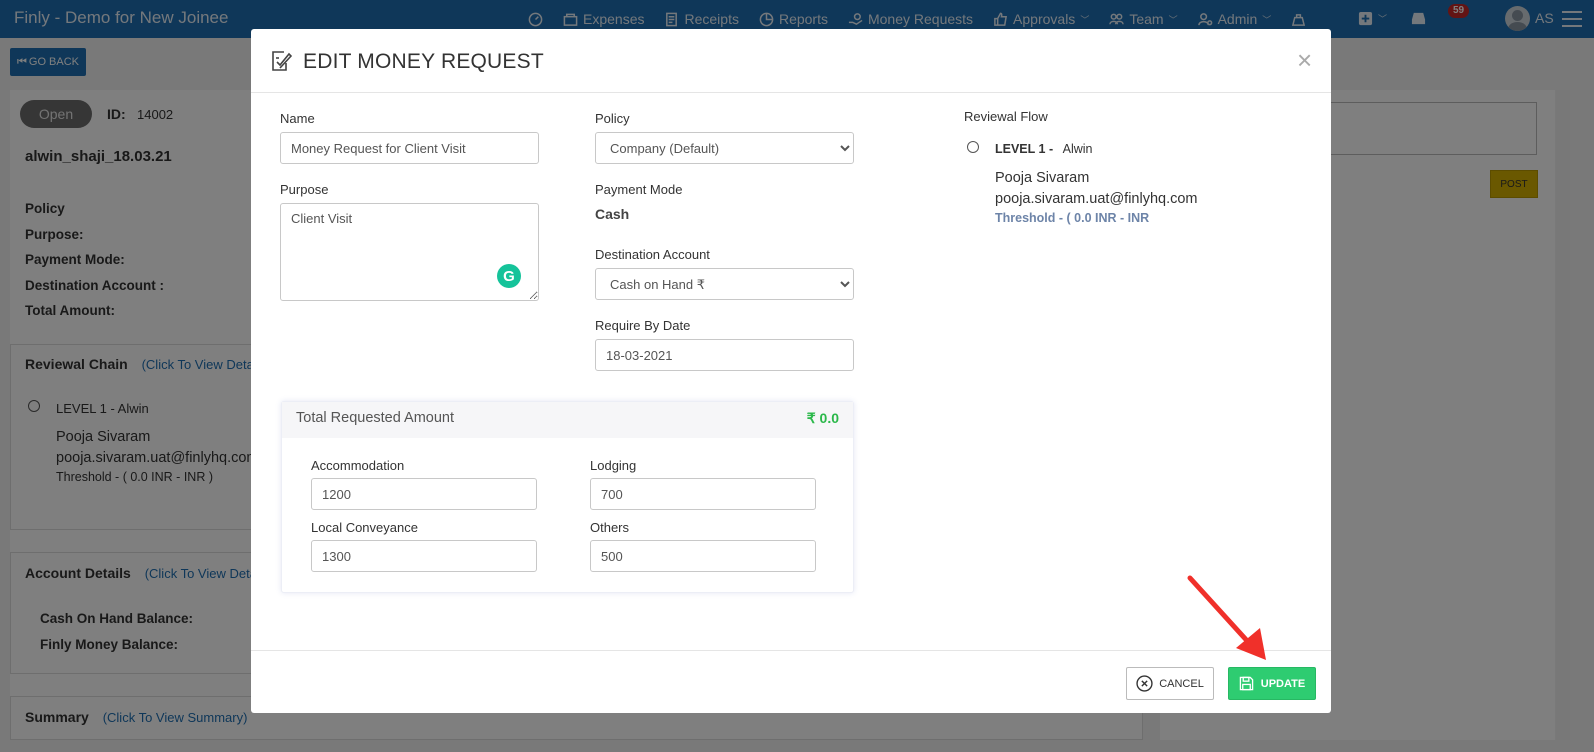  I want to click on destination-account-label: Destination Account, so click(652, 254).